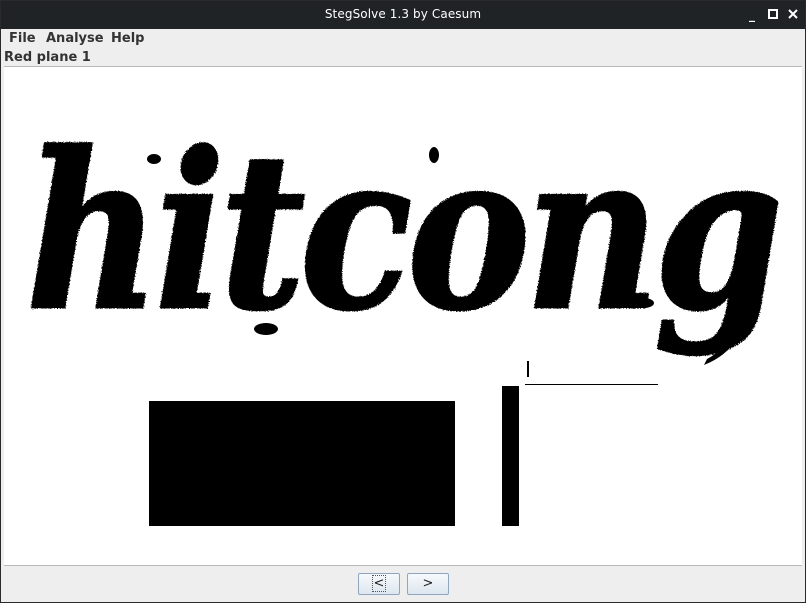  I want to click on next-plane-button: >, so click(428, 584).